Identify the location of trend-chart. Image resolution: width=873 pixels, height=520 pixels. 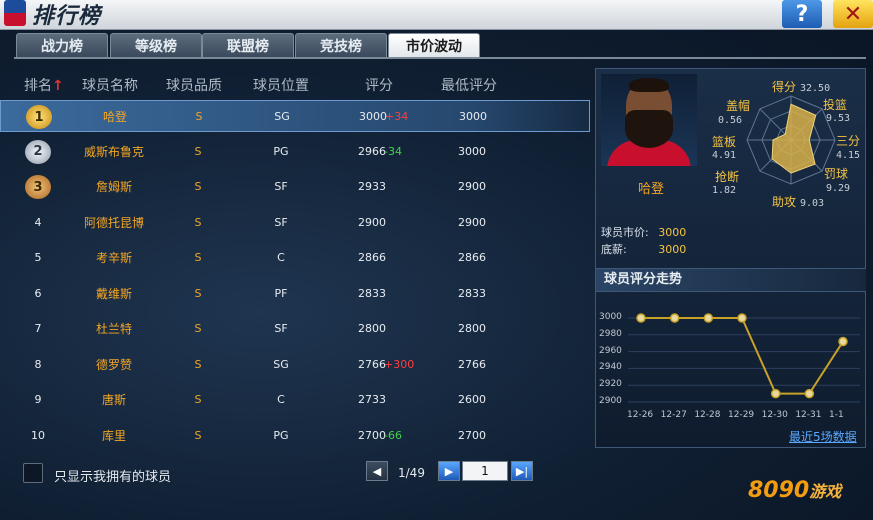
(744, 358).